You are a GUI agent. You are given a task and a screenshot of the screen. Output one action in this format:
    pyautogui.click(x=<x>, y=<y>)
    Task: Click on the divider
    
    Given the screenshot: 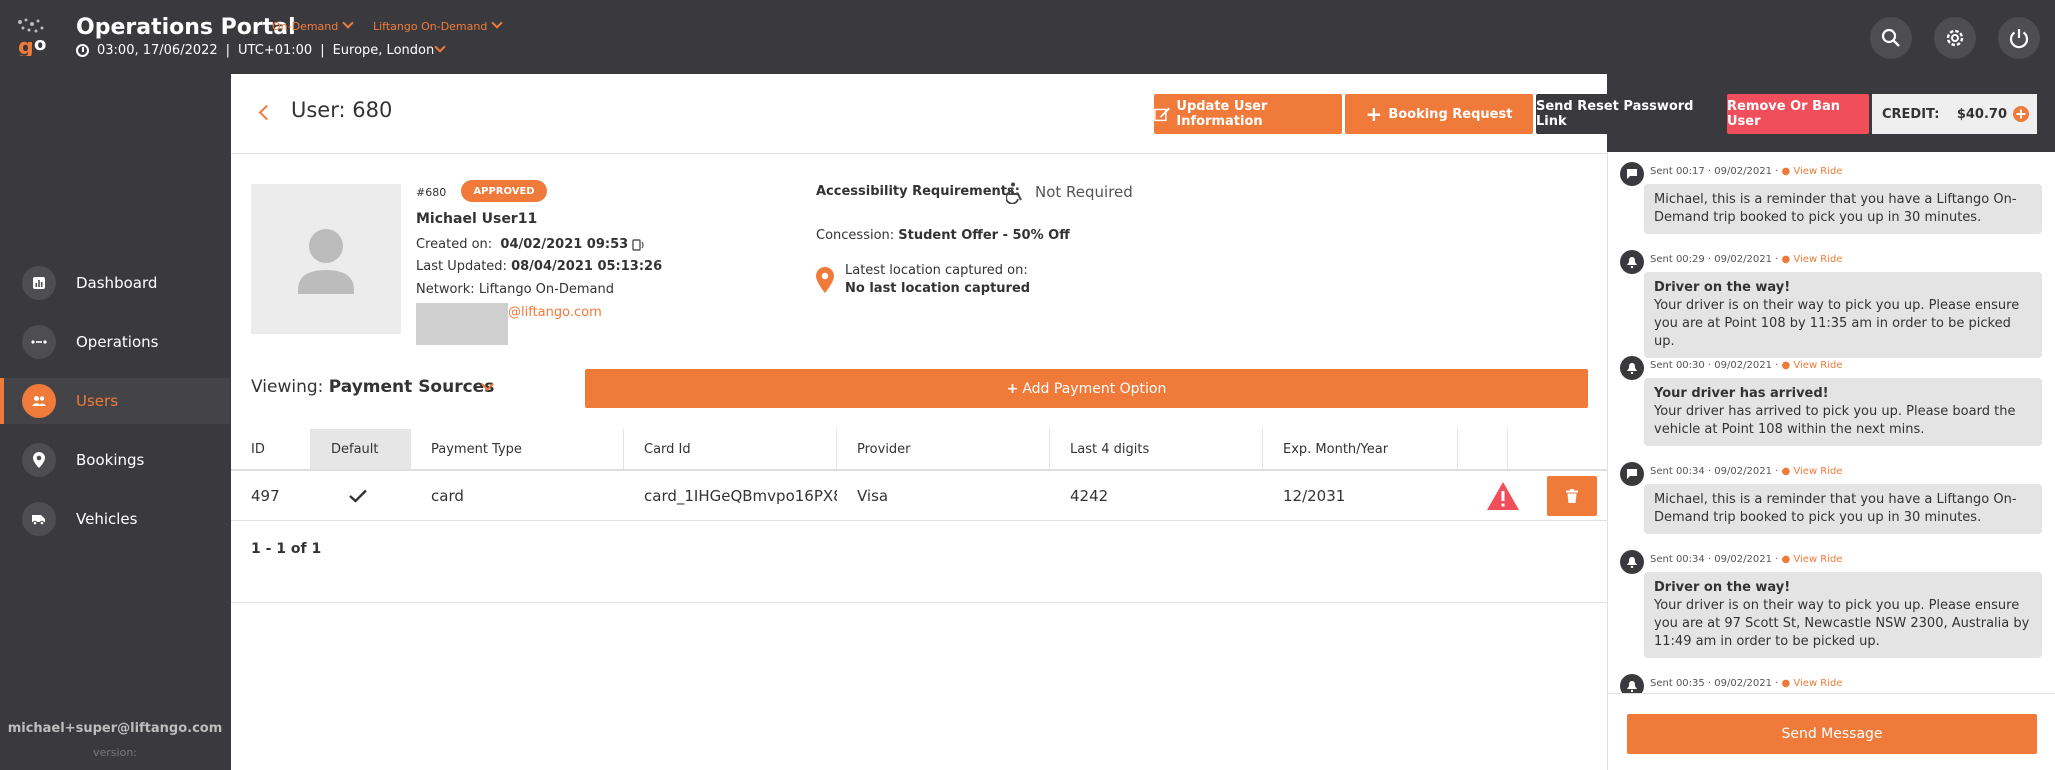 What is the action you would take?
    pyautogui.click(x=919, y=602)
    